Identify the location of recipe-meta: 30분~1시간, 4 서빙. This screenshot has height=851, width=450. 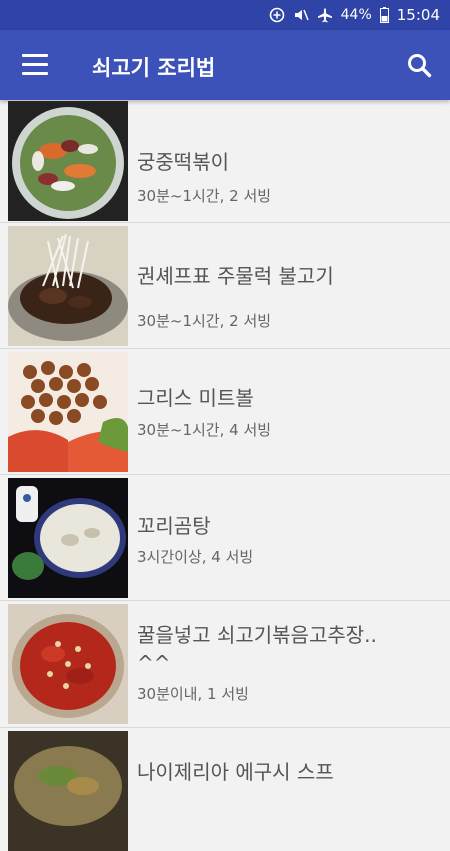
(204, 430).